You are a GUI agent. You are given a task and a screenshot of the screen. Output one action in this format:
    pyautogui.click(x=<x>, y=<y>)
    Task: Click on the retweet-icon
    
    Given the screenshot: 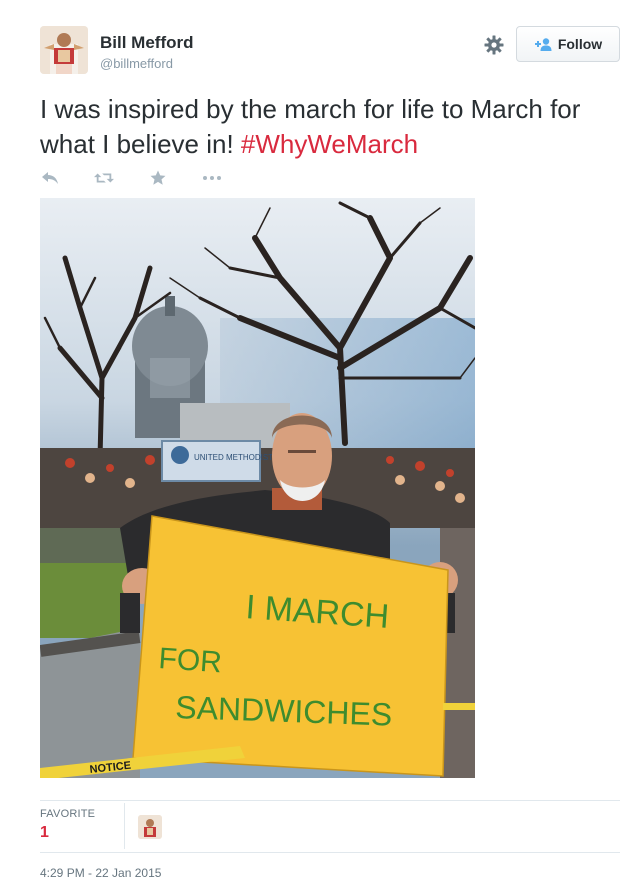 What is the action you would take?
    pyautogui.click(x=104, y=178)
    